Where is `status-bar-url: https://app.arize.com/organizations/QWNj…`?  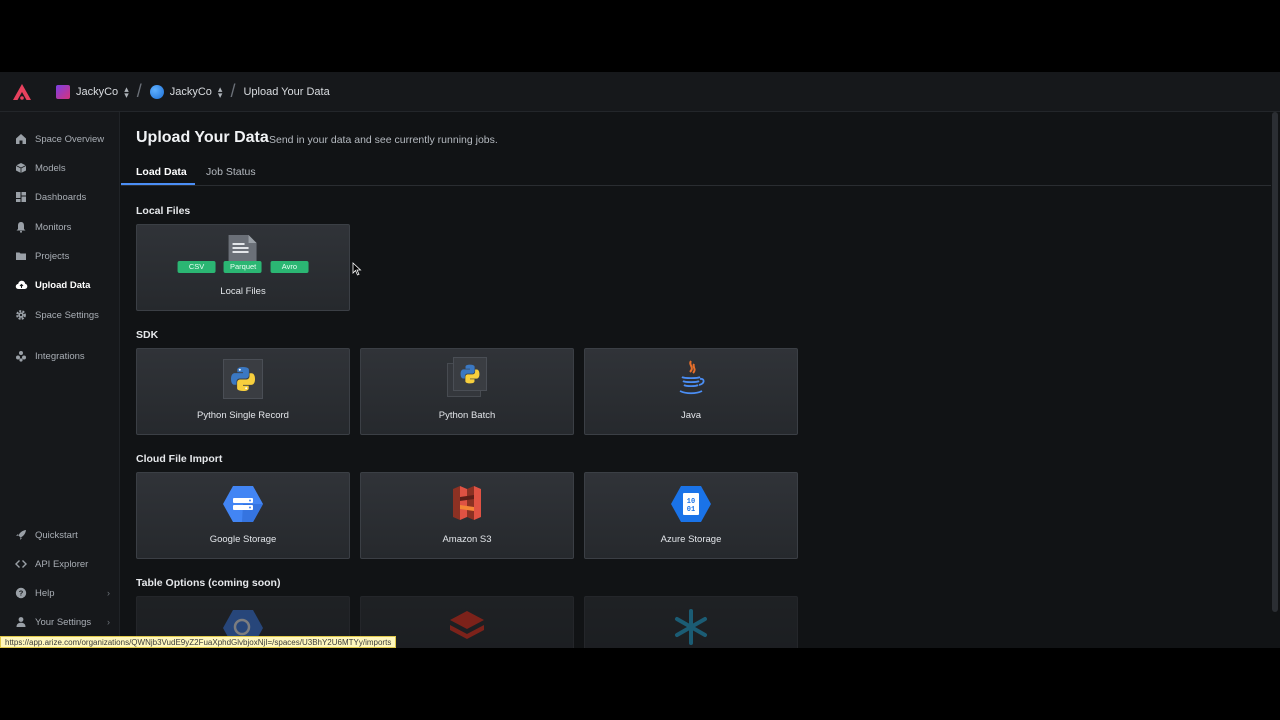
status-bar-url: https://app.arize.com/organizations/QWNj… is located at coordinates (198, 642).